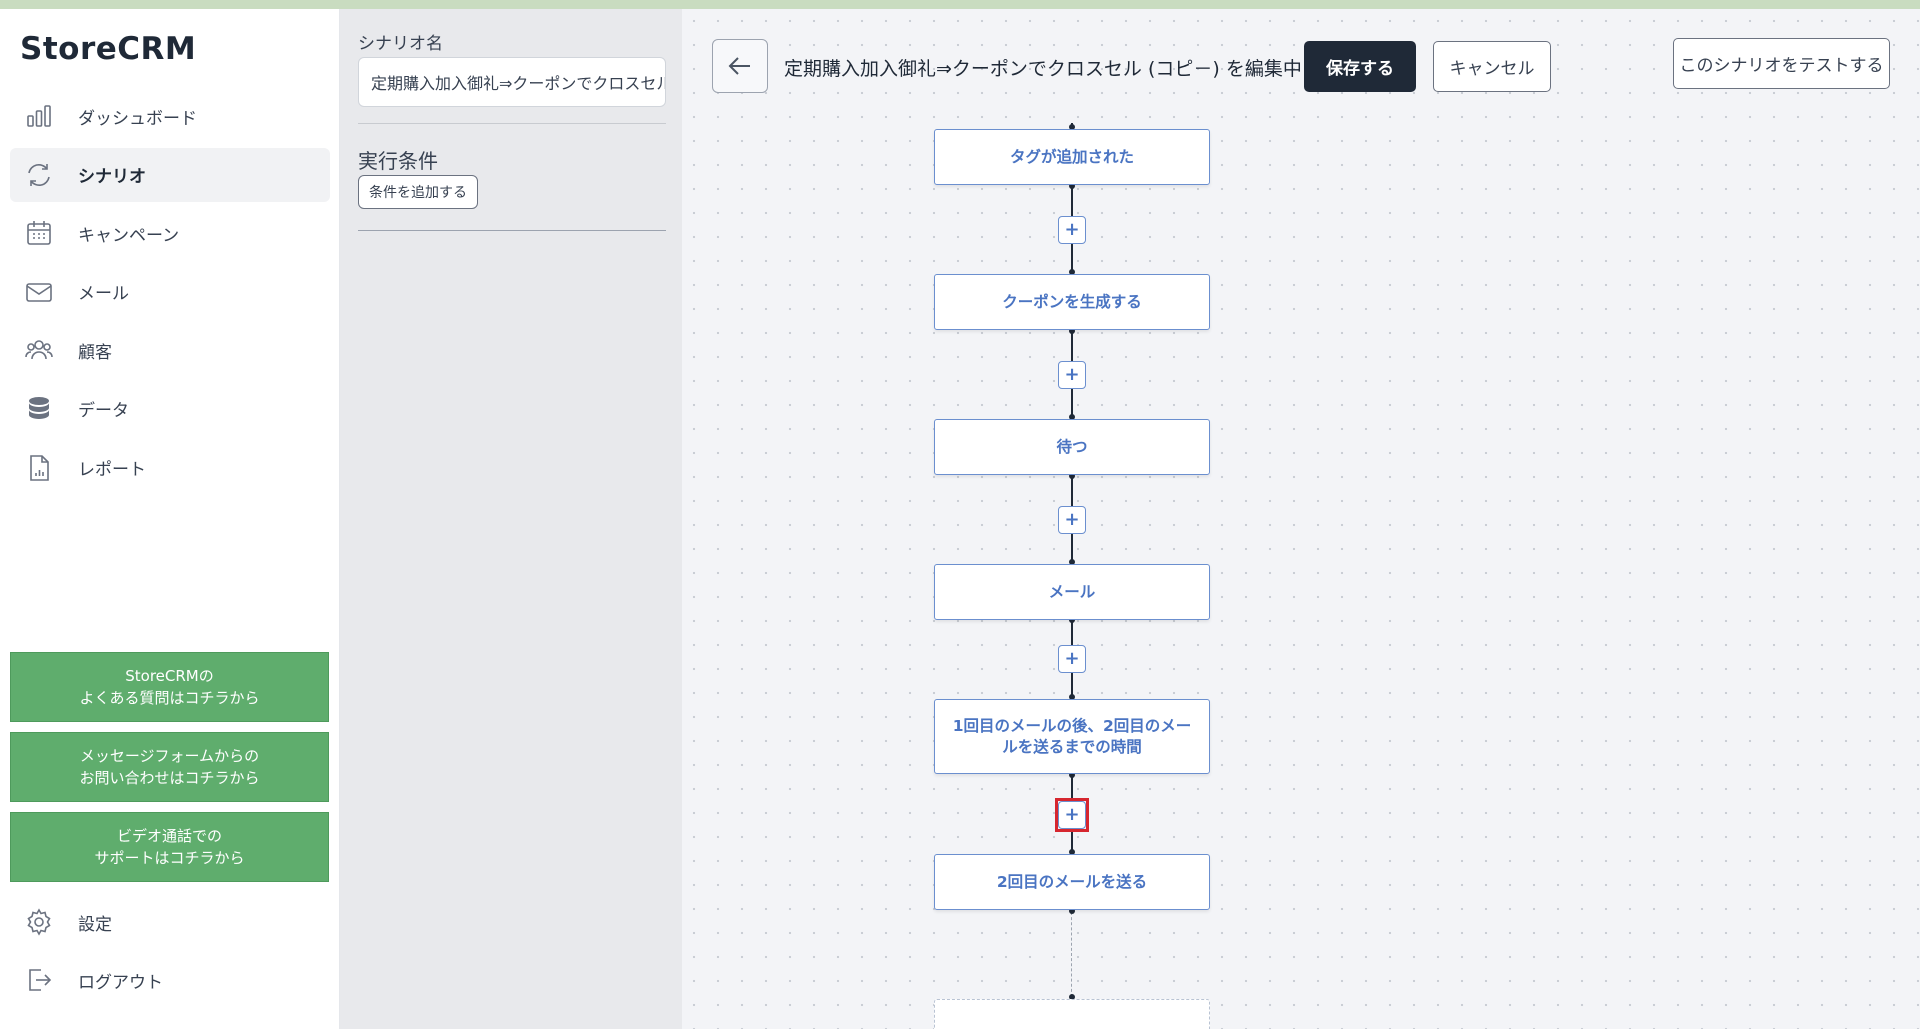 This screenshot has width=1920, height=1029. I want to click on sidebar-bottom-logout: ログアウト, so click(170, 982).